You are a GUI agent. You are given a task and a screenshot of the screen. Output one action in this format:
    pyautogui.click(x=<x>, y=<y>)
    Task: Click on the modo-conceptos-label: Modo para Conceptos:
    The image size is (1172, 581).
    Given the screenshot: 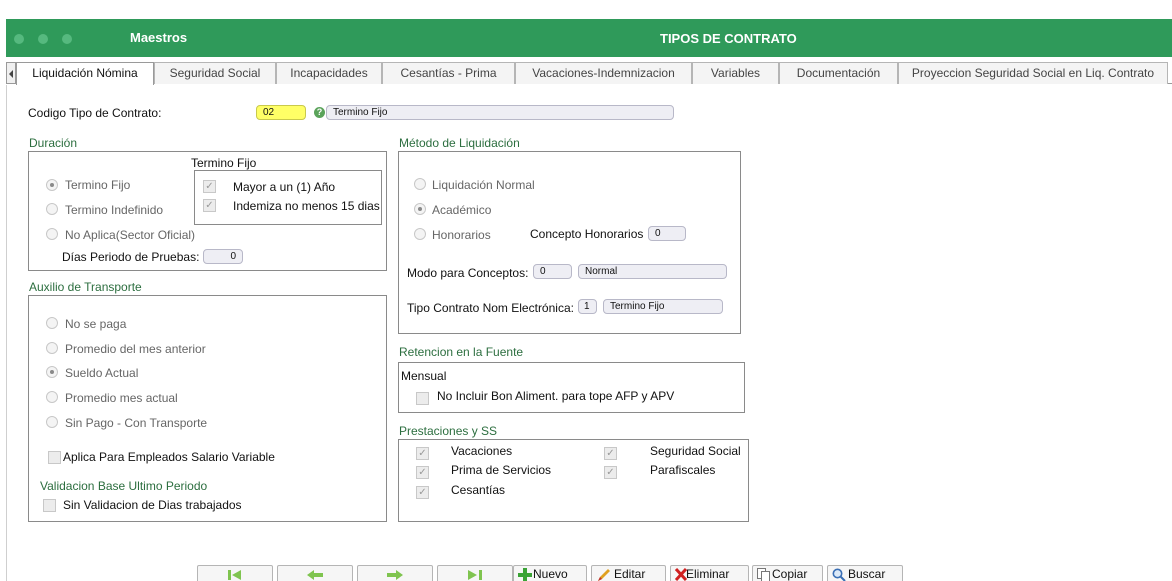 What is the action you would take?
    pyautogui.click(x=468, y=273)
    